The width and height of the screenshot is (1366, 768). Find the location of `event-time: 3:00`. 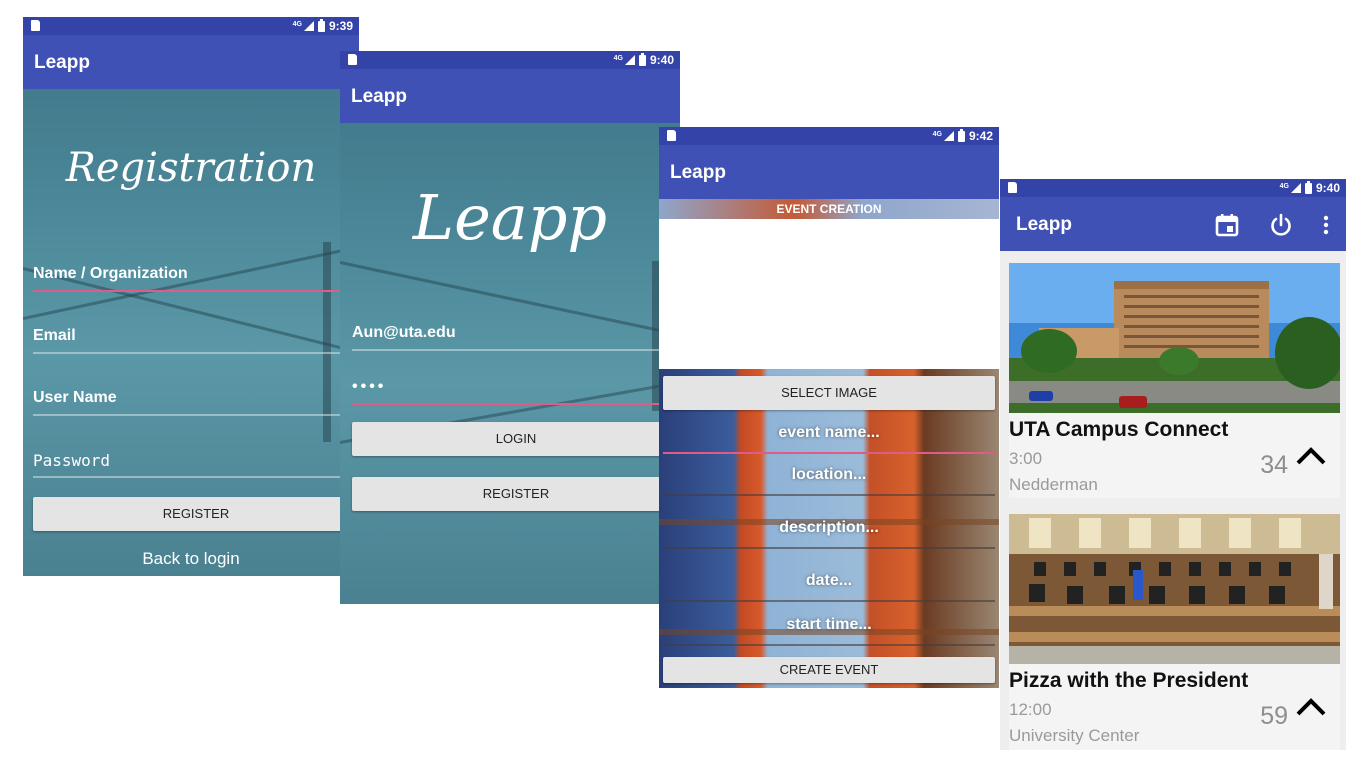

event-time: 3:00 is located at coordinates (1026, 458).